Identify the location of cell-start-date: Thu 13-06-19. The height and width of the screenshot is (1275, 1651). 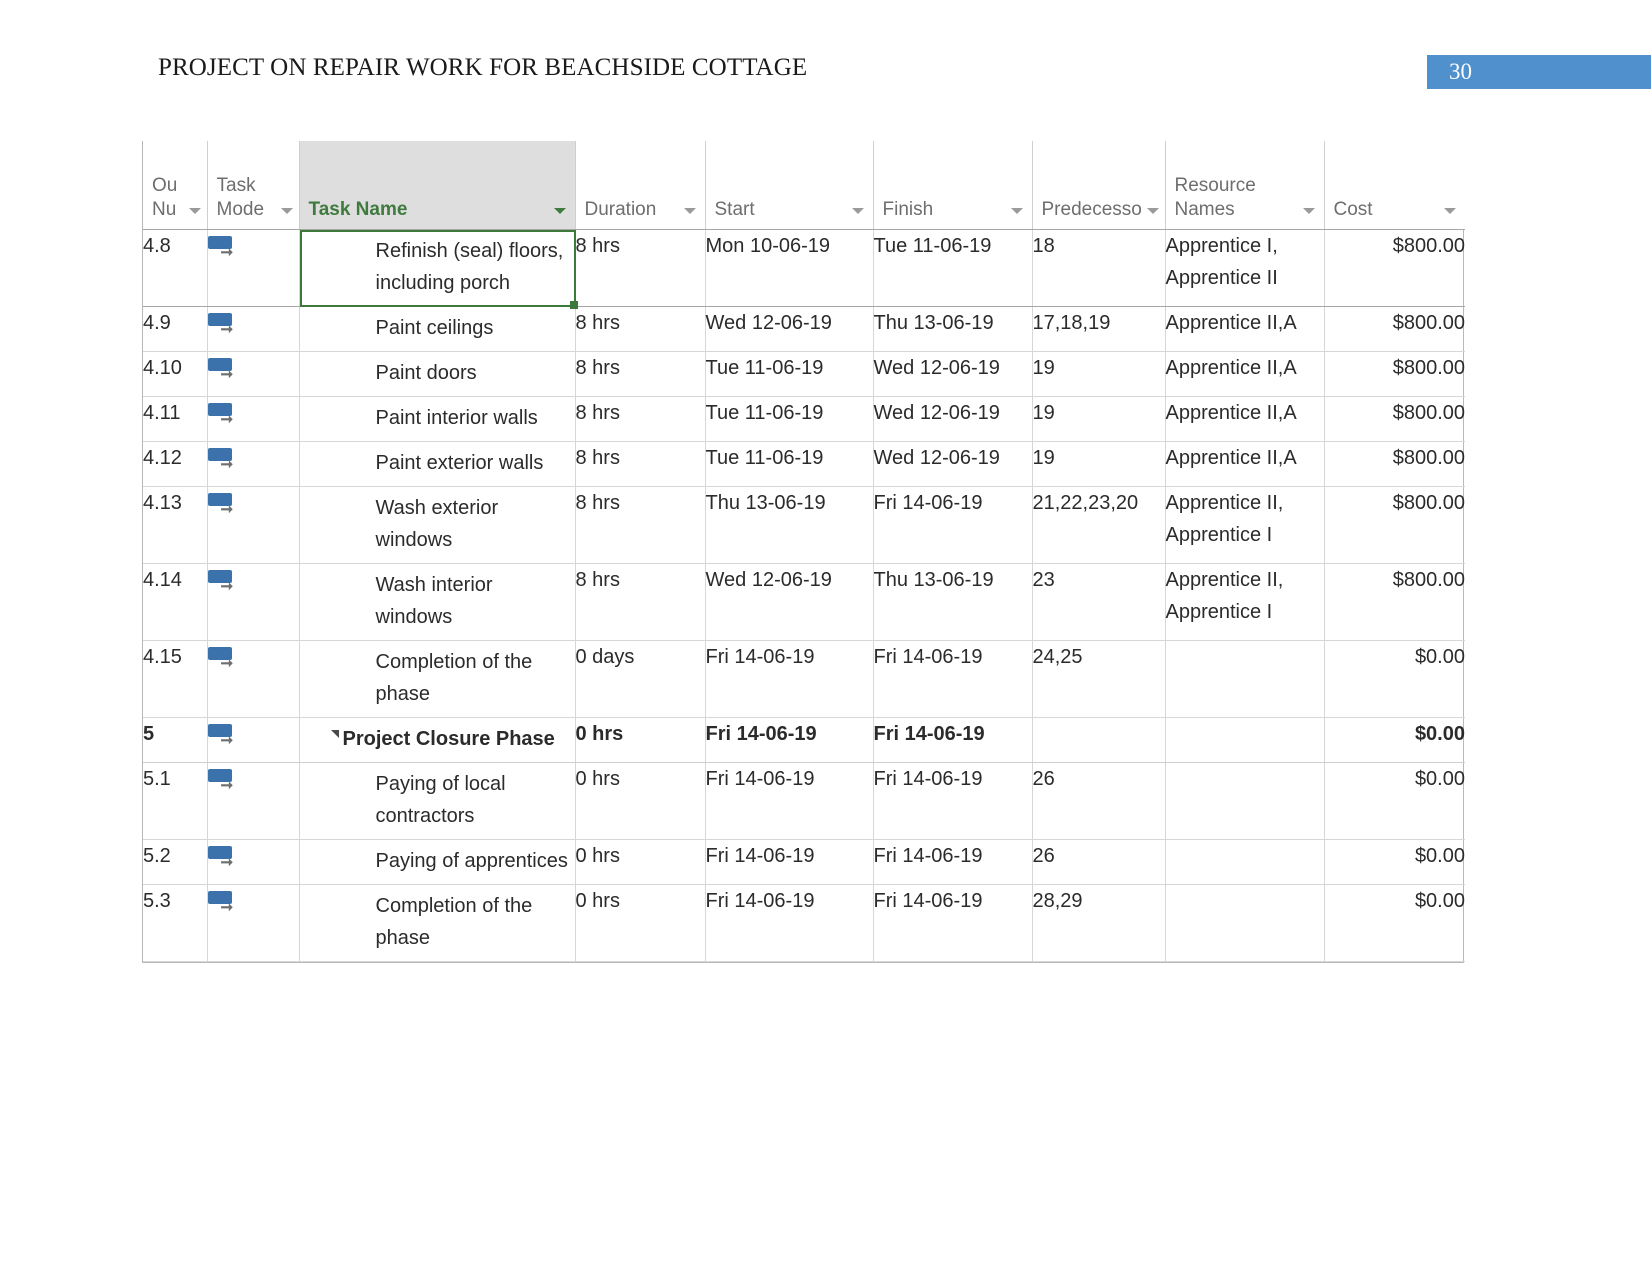
(789, 525).